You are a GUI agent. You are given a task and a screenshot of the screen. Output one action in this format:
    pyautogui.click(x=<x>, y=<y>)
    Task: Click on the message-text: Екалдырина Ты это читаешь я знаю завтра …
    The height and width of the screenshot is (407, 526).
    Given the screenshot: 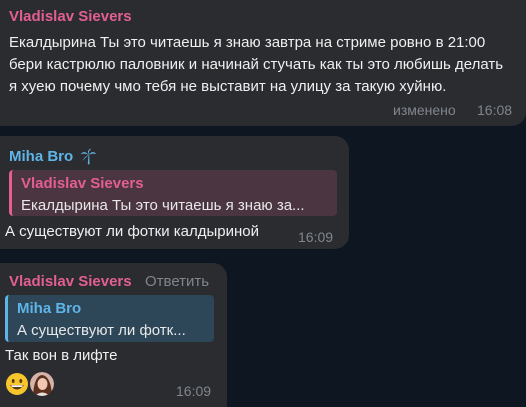 What is the action you would take?
    pyautogui.click(x=256, y=64)
    